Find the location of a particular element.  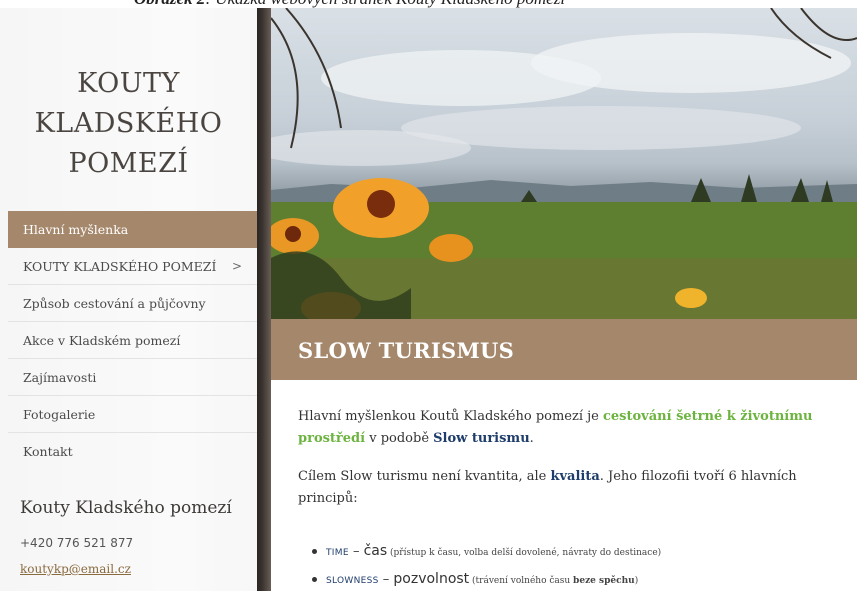

sidebar-divider is located at coordinates (264, 299).